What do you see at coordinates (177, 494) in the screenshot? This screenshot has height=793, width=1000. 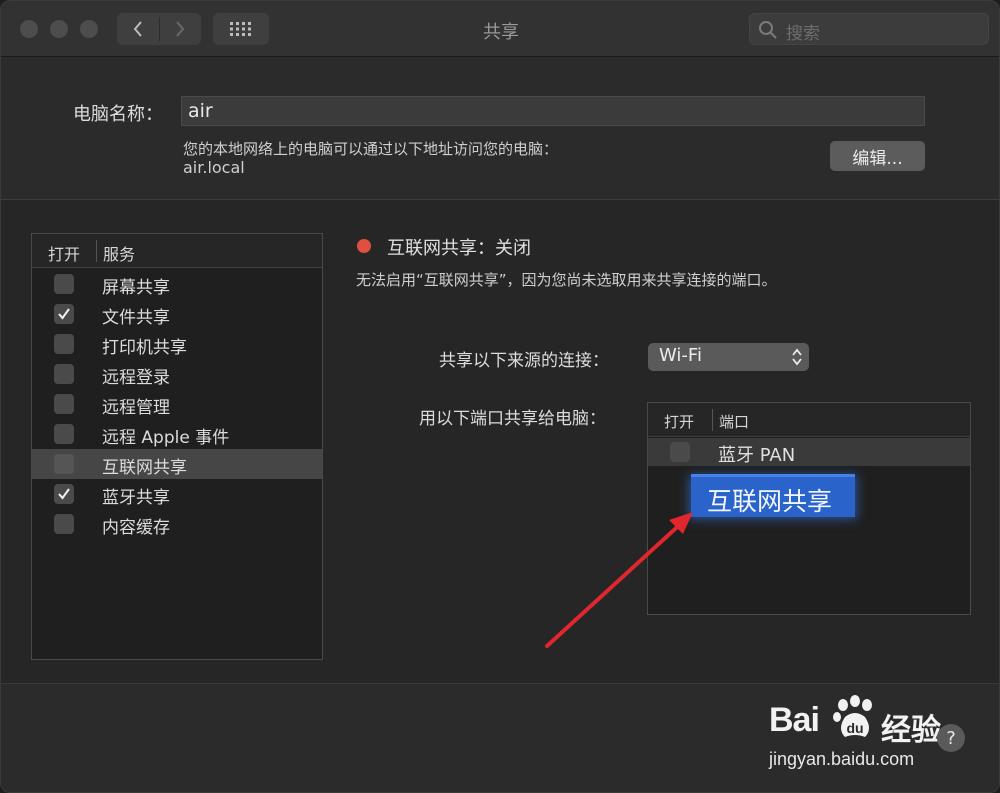 I see `service-row-bluetooth-sharing: 蓝牙共享` at bounding box center [177, 494].